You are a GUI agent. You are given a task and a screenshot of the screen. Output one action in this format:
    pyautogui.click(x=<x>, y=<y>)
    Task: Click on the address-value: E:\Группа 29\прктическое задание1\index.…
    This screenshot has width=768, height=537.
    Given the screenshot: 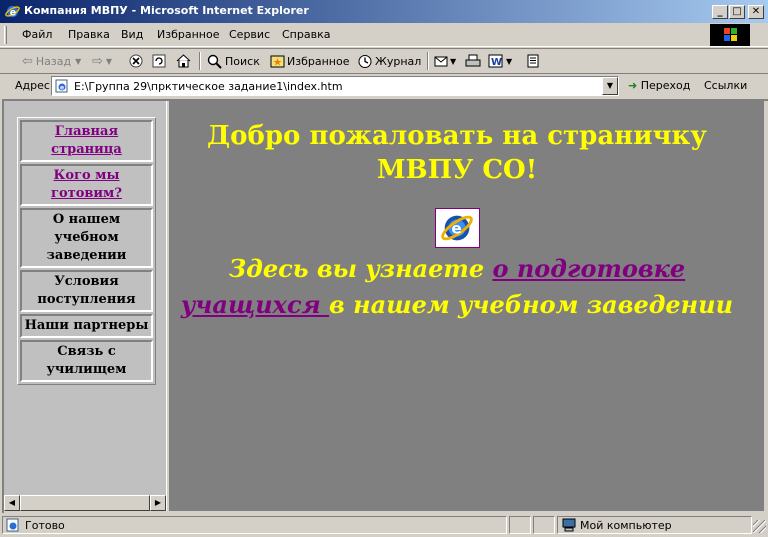 What is the action you would take?
    pyautogui.click(x=208, y=86)
    